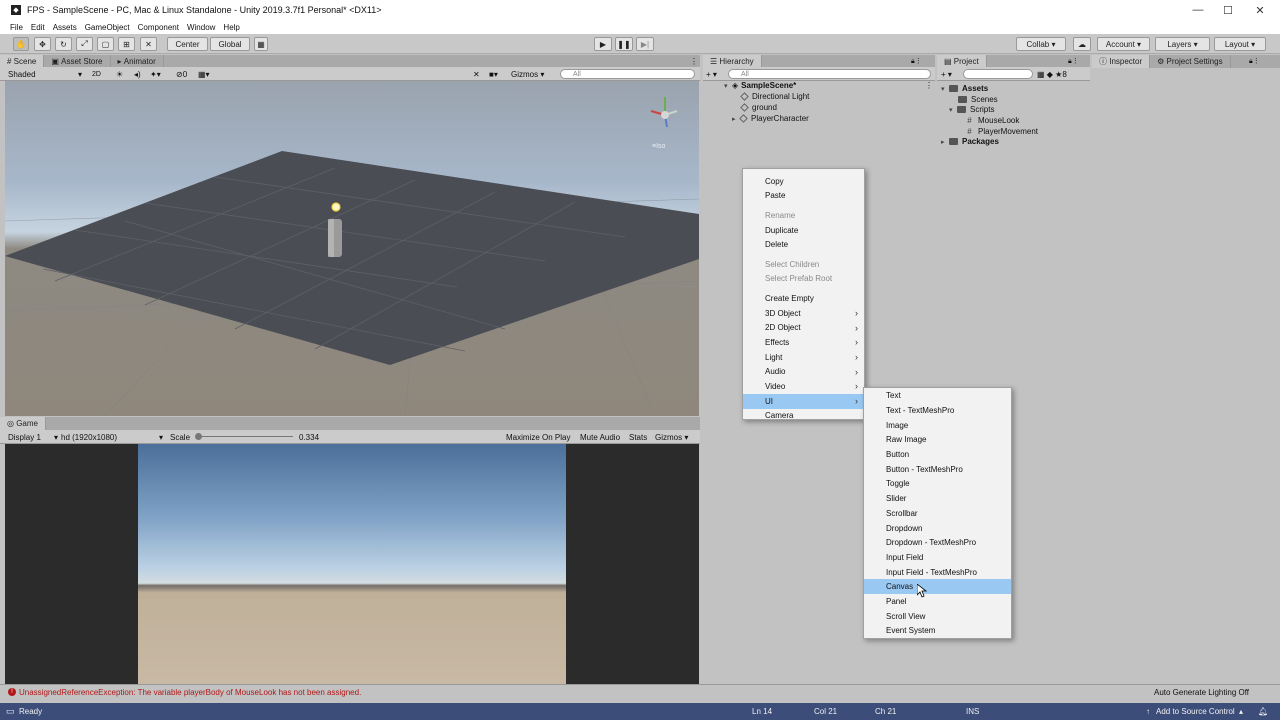 This screenshot has height=720, width=1280. I want to click on menu-item-duplicate: Duplicate, so click(803, 230).